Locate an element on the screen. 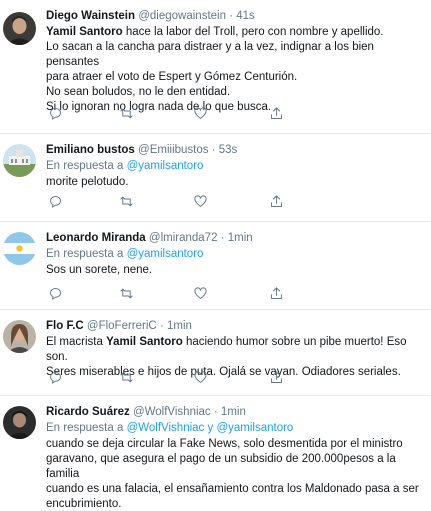 Image resolution: width=431 pixels, height=511 pixels. handle: @lmiranda72 is located at coordinates (183, 238).